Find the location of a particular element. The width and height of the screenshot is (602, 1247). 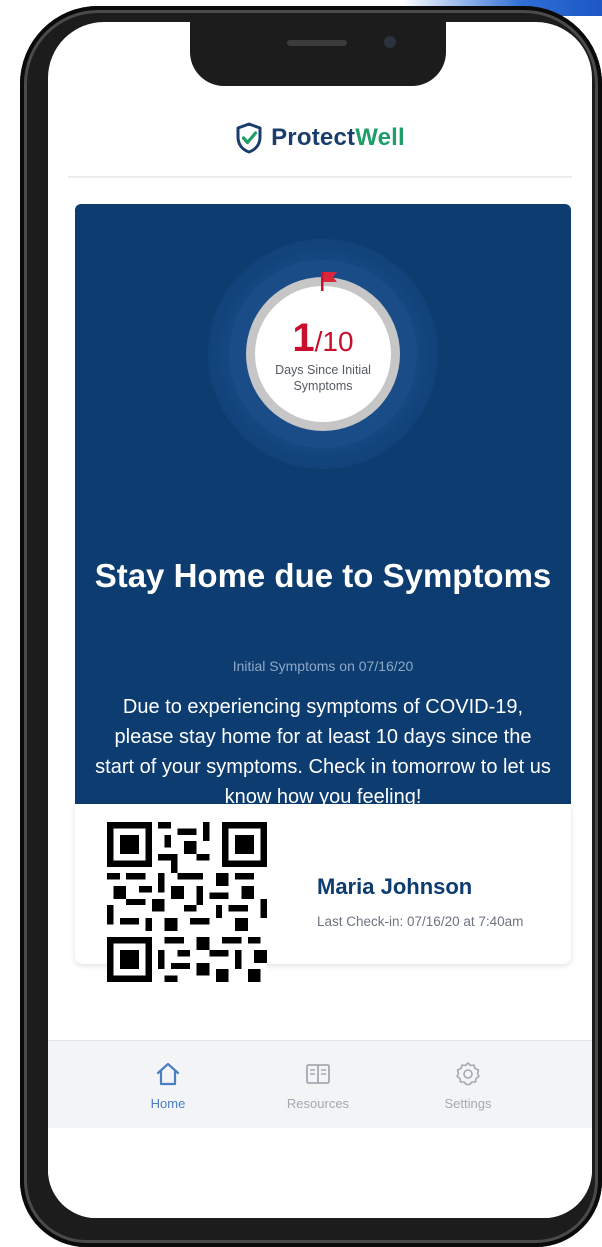

brand-name-protect: Protect is located at coordinates (313, 137).